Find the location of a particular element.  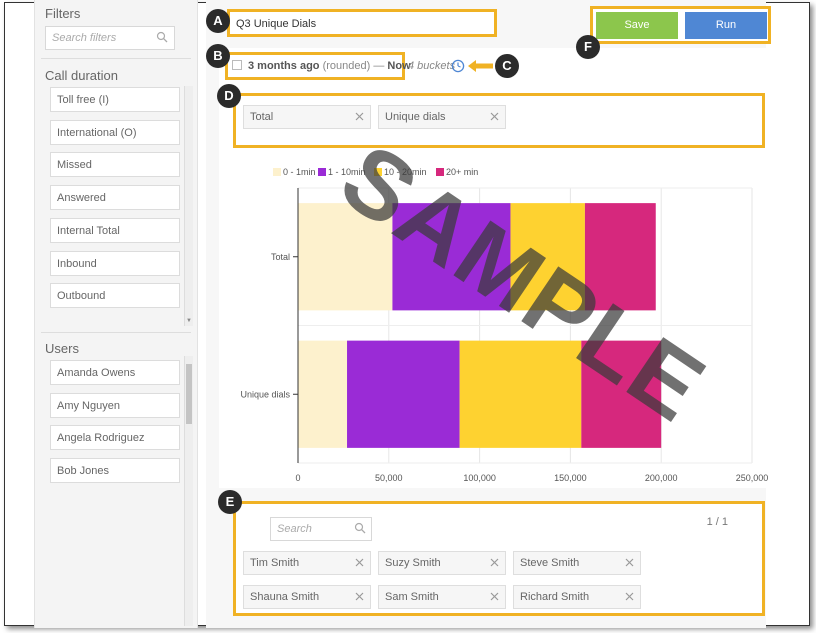

chart-legend: 0 - 1min 1 - 10min 10 - 20min 20+ min is located at coordinates (375, 172).